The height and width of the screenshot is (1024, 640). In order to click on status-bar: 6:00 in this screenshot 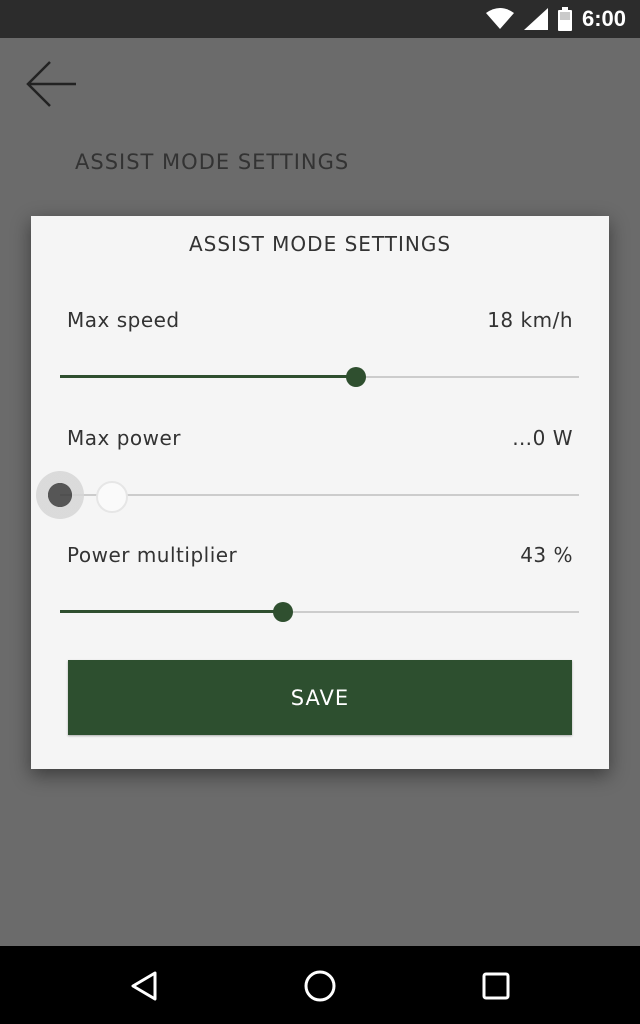, I will do `click(320, 19)`.